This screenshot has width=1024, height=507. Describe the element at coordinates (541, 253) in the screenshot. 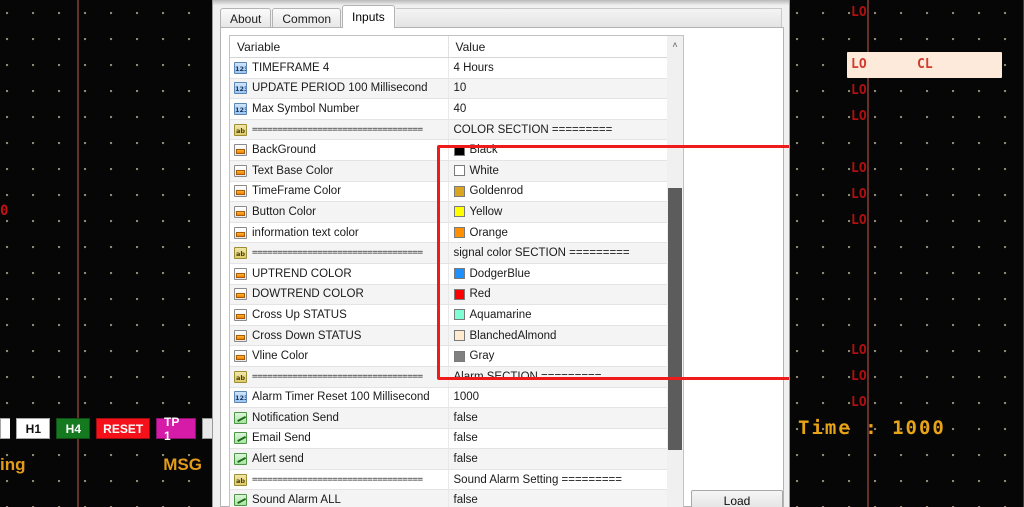

I see `value-text: signal color SECTION =========` at that location.